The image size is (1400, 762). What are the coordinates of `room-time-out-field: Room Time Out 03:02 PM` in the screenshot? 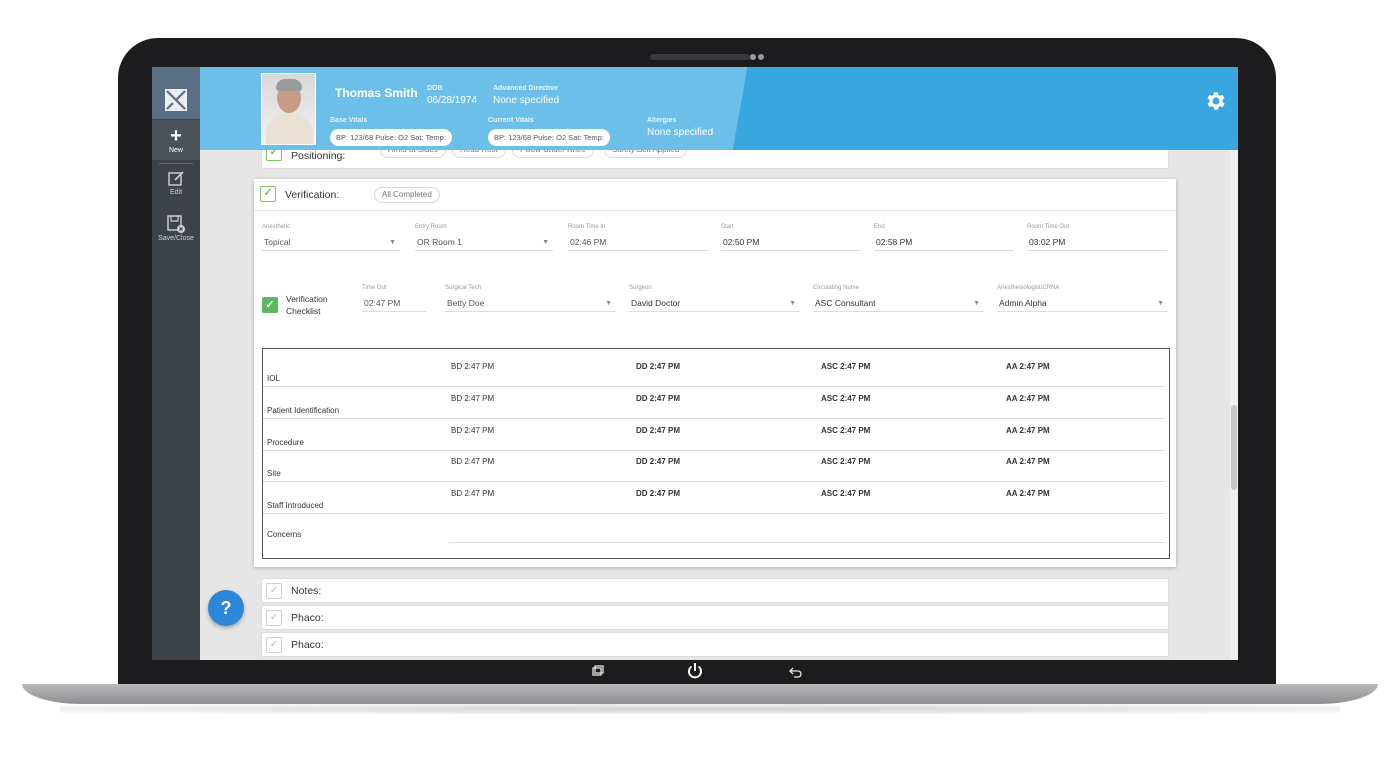 It's located at (1097, 237).